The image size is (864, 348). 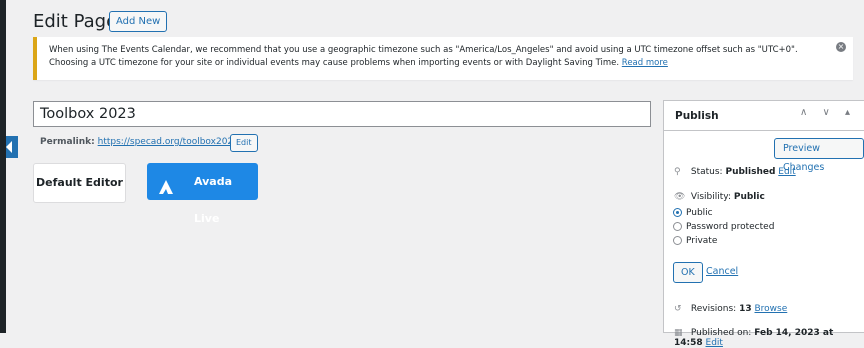 I want to click on default-editor-button: Default Editor, so click(x=79, y=183).